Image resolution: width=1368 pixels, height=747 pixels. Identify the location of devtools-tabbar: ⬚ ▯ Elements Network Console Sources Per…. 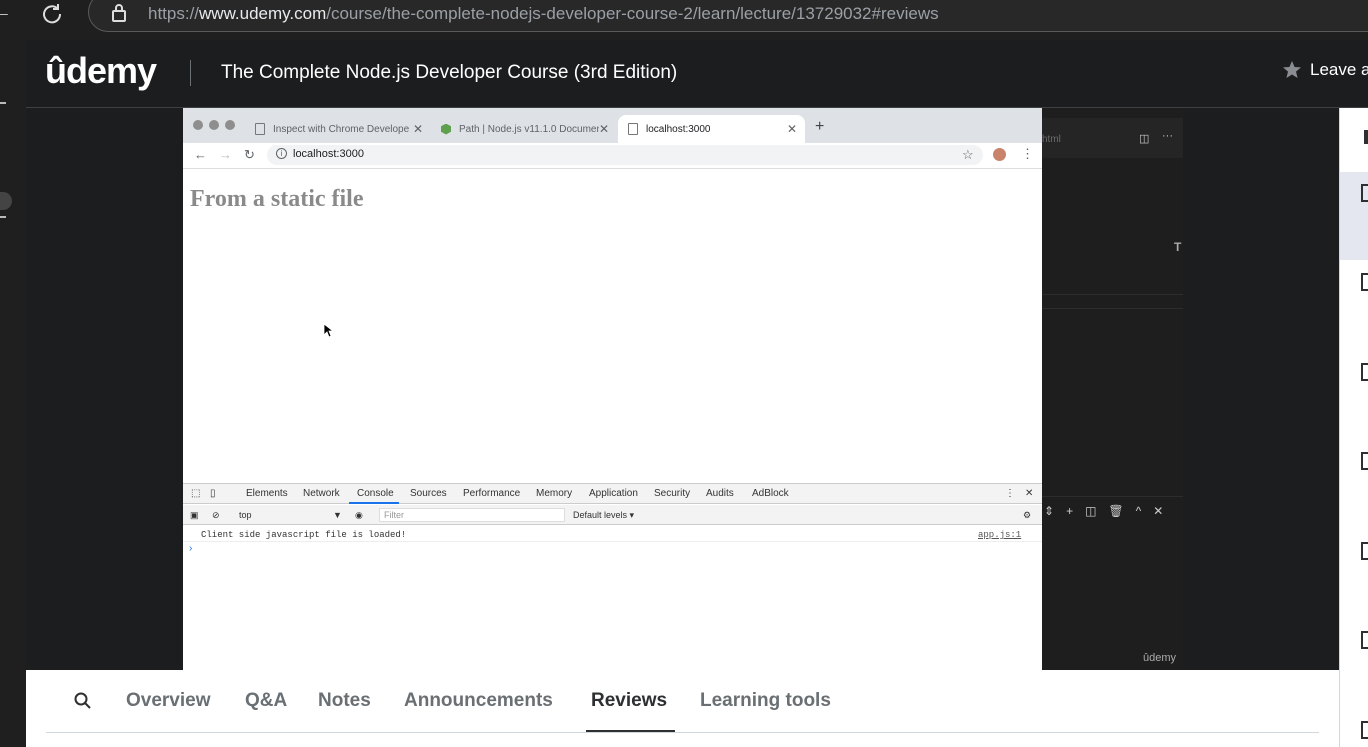
(612, 494).